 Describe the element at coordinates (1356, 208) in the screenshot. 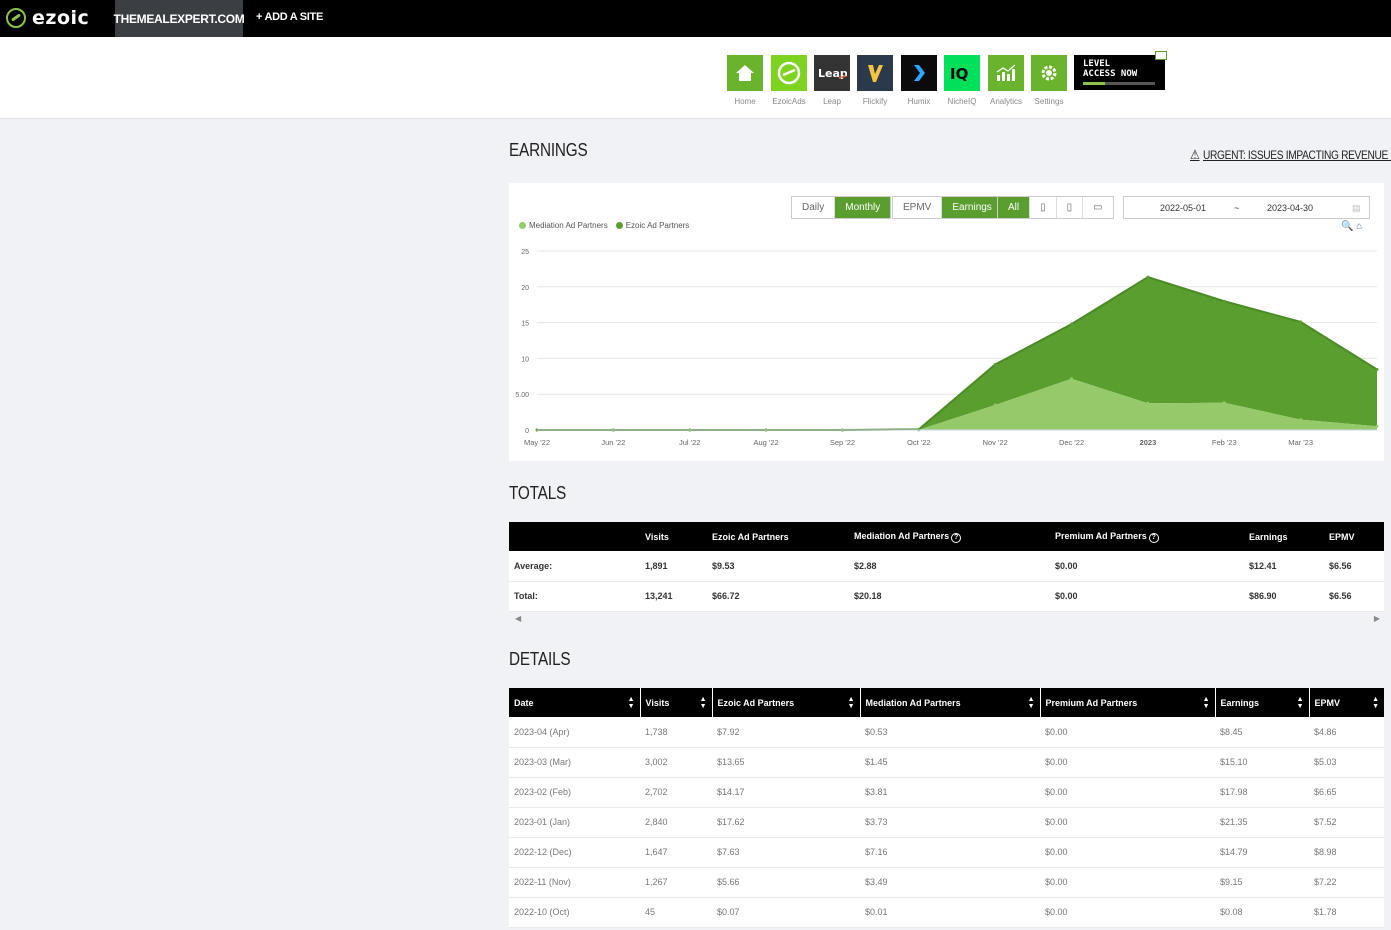

I see `calendar-icon: ▤` at that location.